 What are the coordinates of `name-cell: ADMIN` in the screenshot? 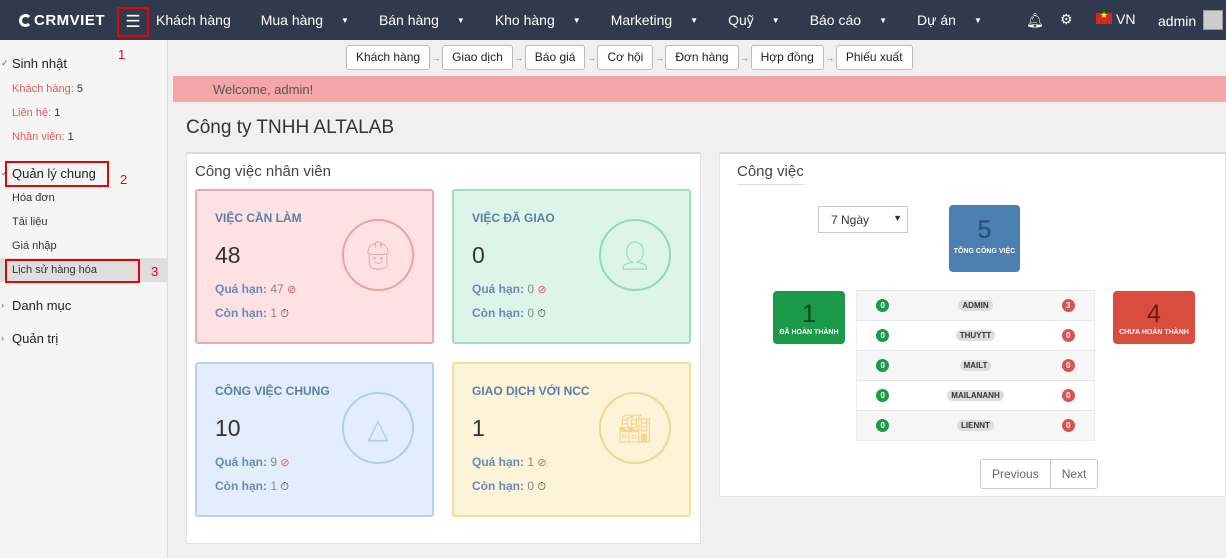 It's located at (975, 305).